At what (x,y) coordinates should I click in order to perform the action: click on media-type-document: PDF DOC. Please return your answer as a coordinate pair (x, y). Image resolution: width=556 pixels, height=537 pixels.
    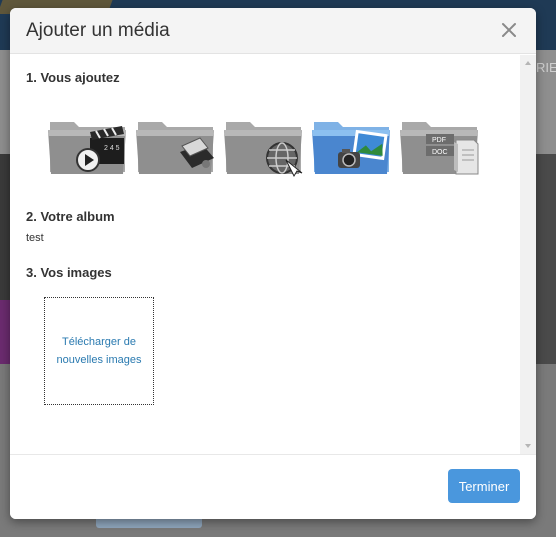
    Looking at the image, I should click on (440, 145).